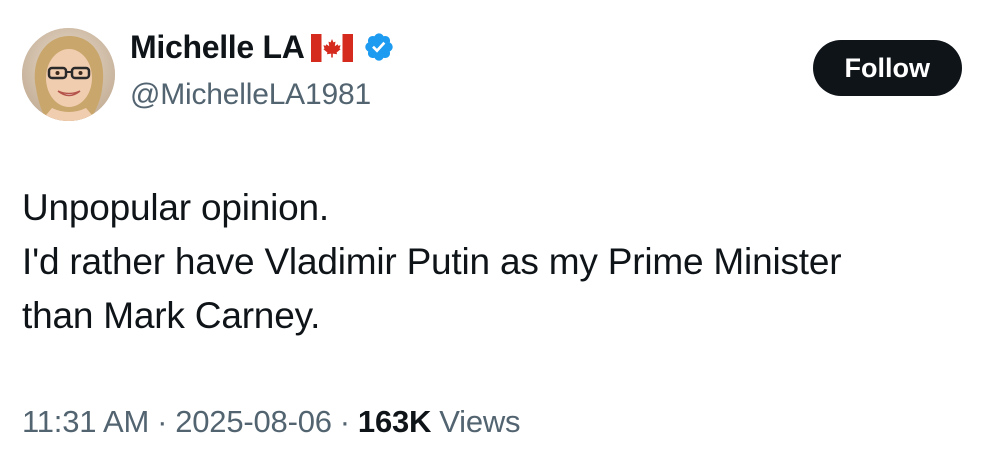 The width and height of the screenshot is (1000, 471). What do you see at coordinates (217, 47) in the screenshot?
I see `display-name: Michelle LA` at bounding box center [217, 47].